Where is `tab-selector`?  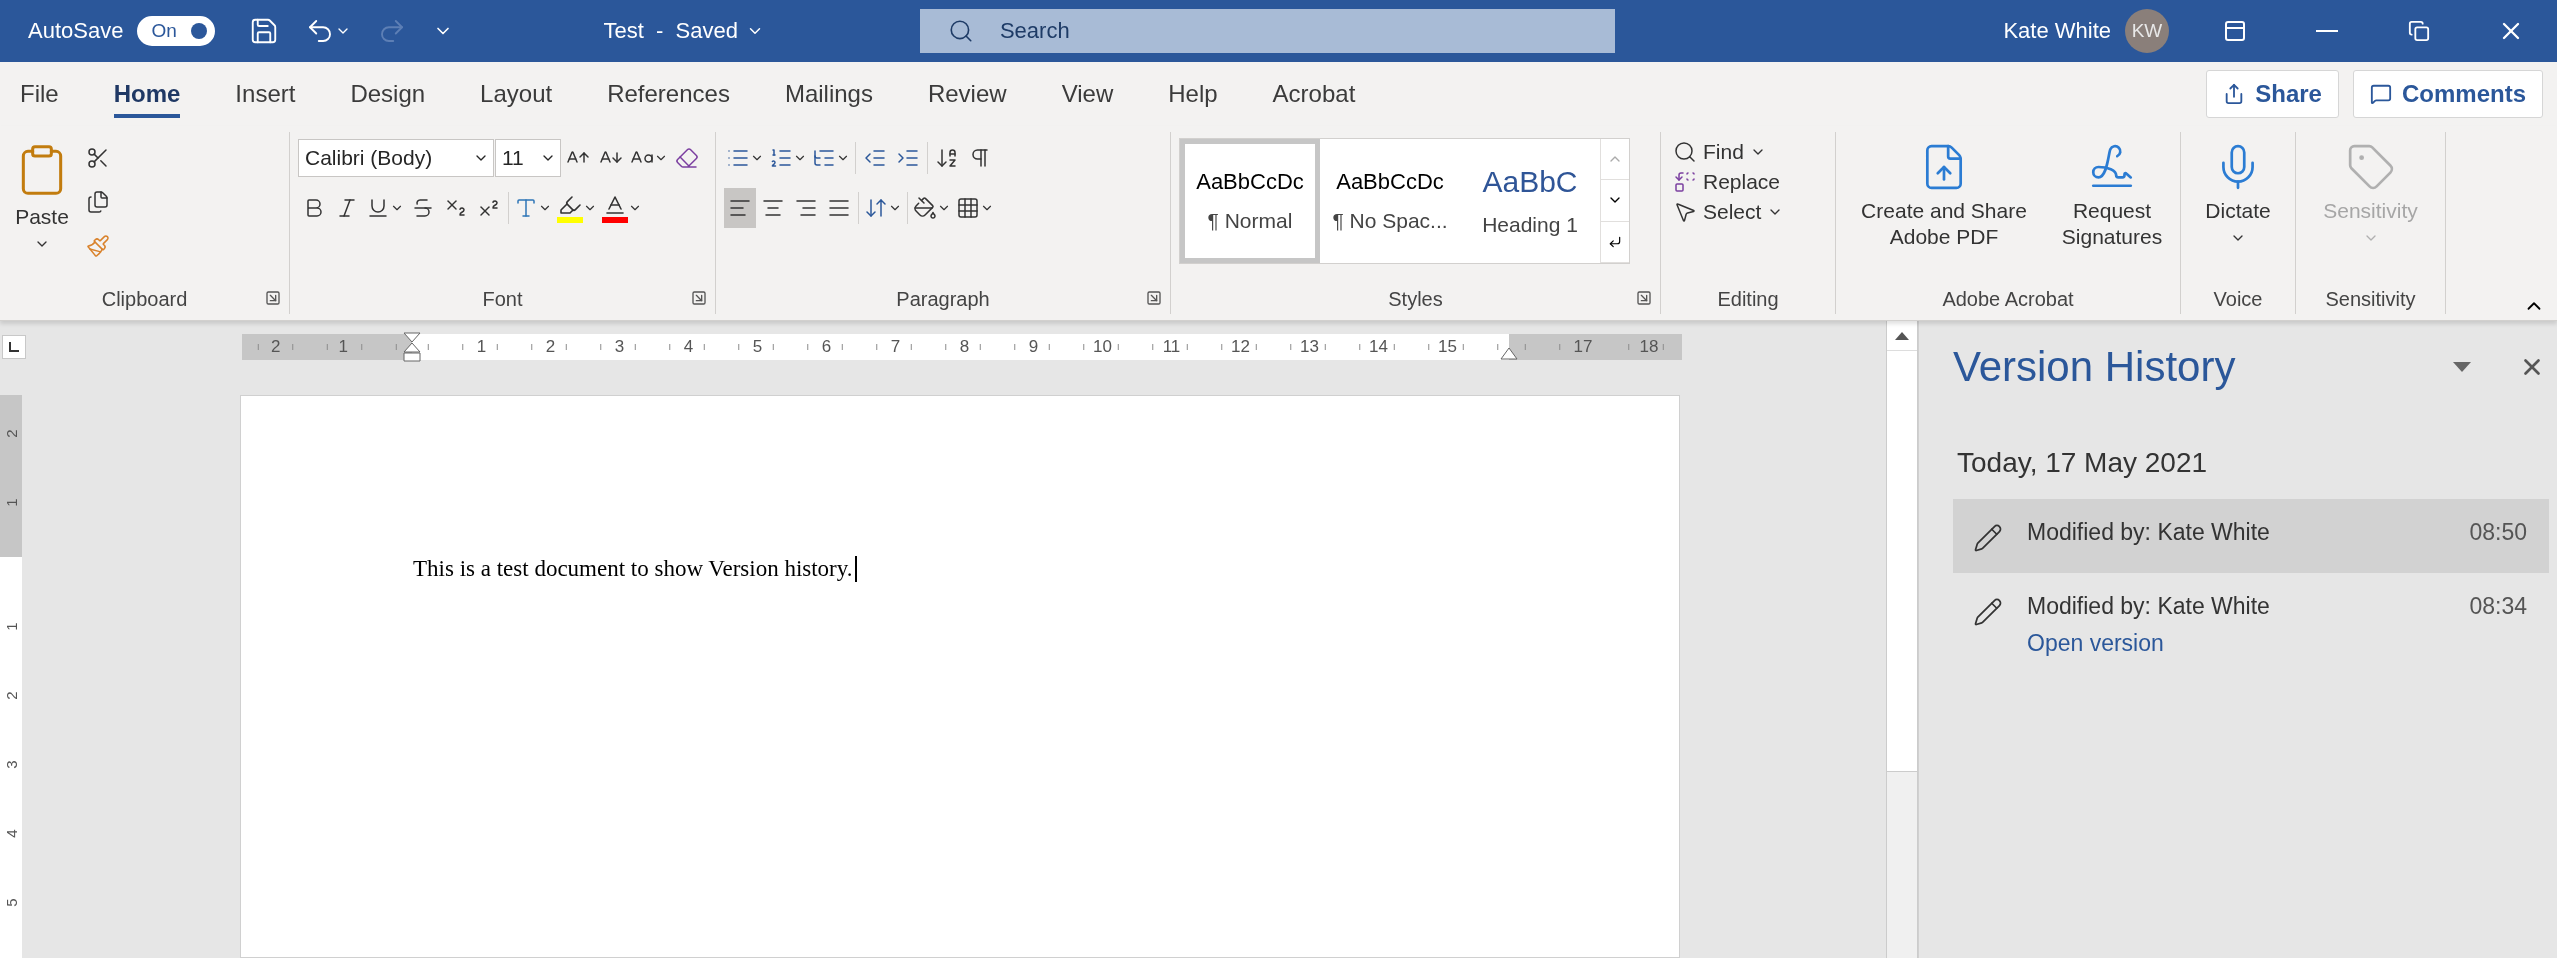
tab-selector is located at coordinates (14, 347).